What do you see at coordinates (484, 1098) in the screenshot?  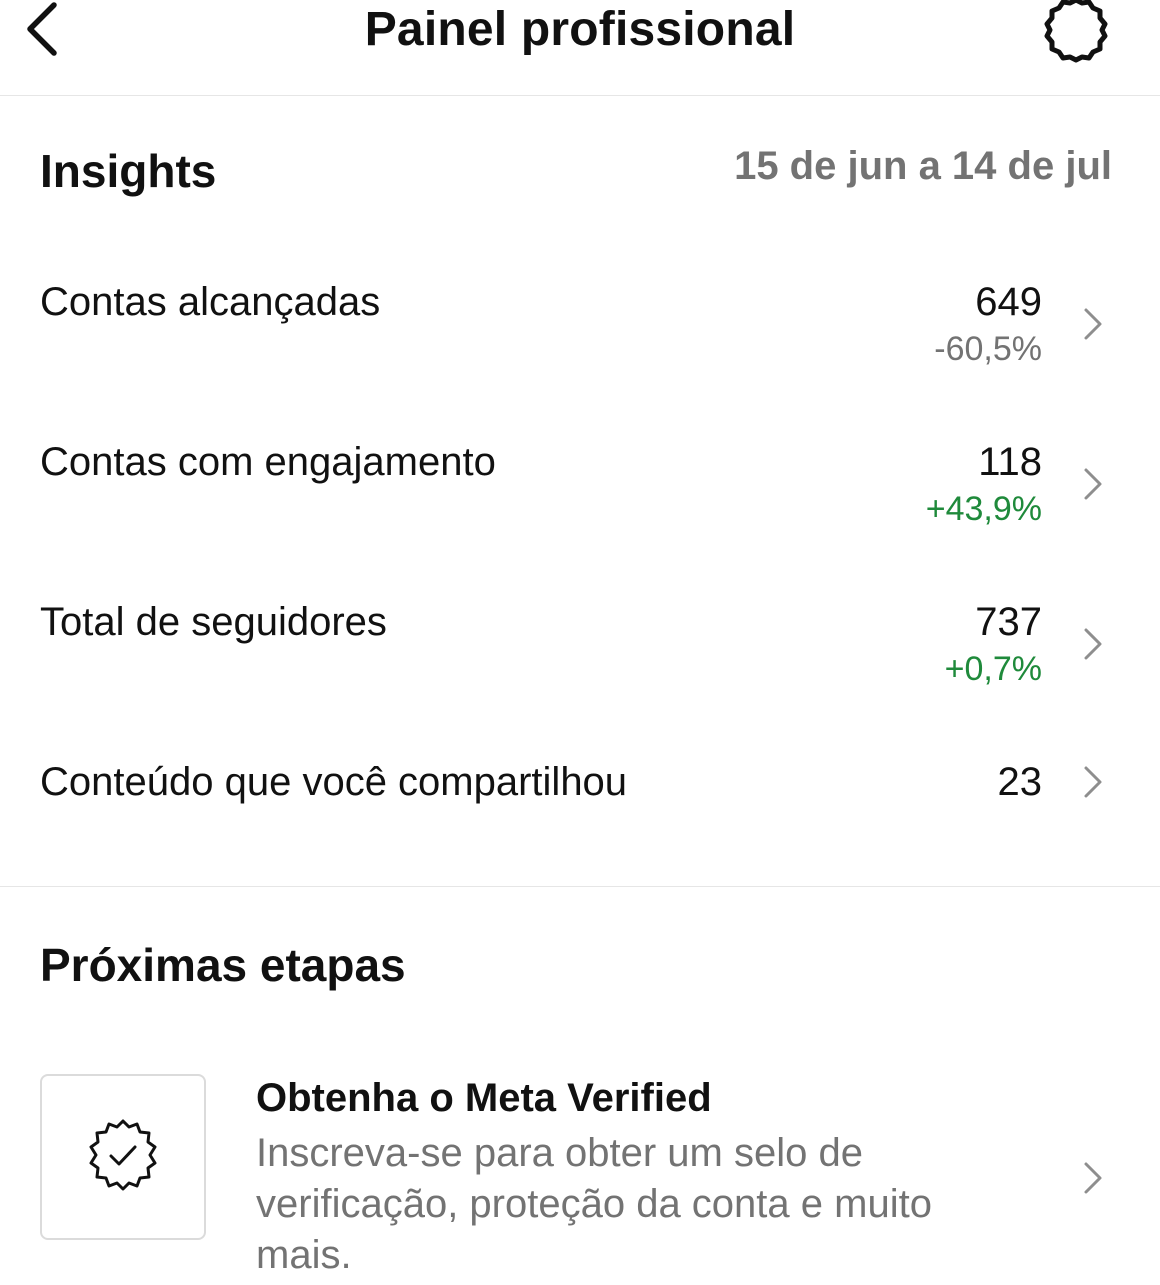 I see `step-title: Obtenha o Meta Verified` at bounding box center [484, 1098].